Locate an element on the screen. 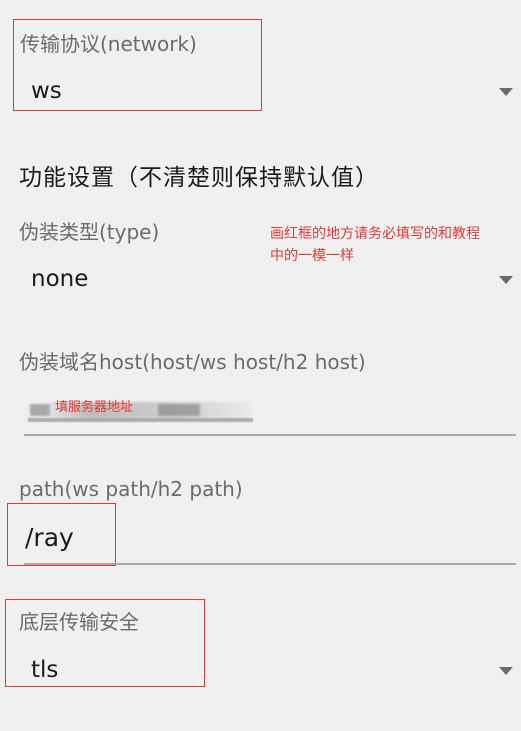  type-value: none is located at coordinates (60, 279).